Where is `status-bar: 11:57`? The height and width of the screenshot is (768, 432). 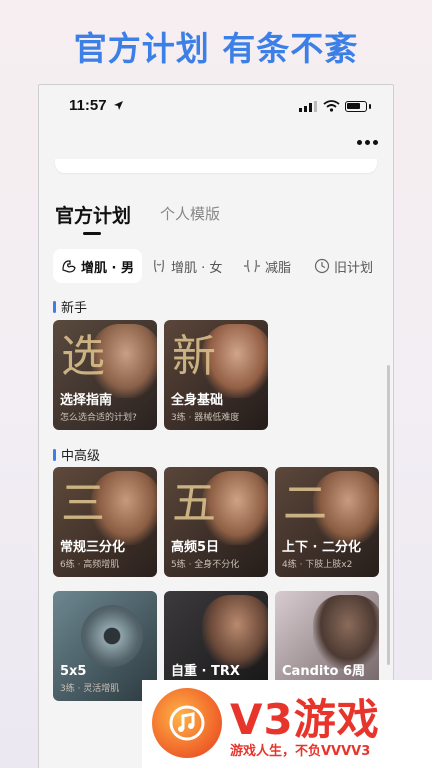 status-bar: 11:57 is located at coordinates (216, 108).